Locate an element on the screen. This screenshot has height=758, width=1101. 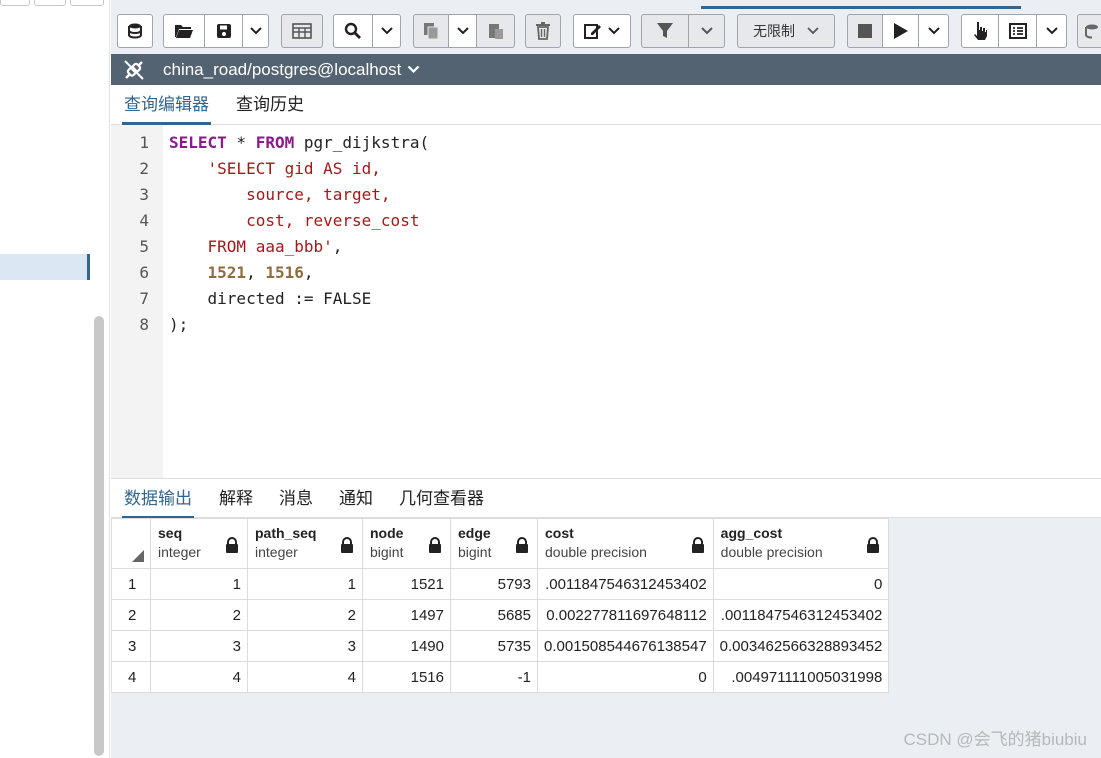
browser-panel is located at coordinates (55, 379).